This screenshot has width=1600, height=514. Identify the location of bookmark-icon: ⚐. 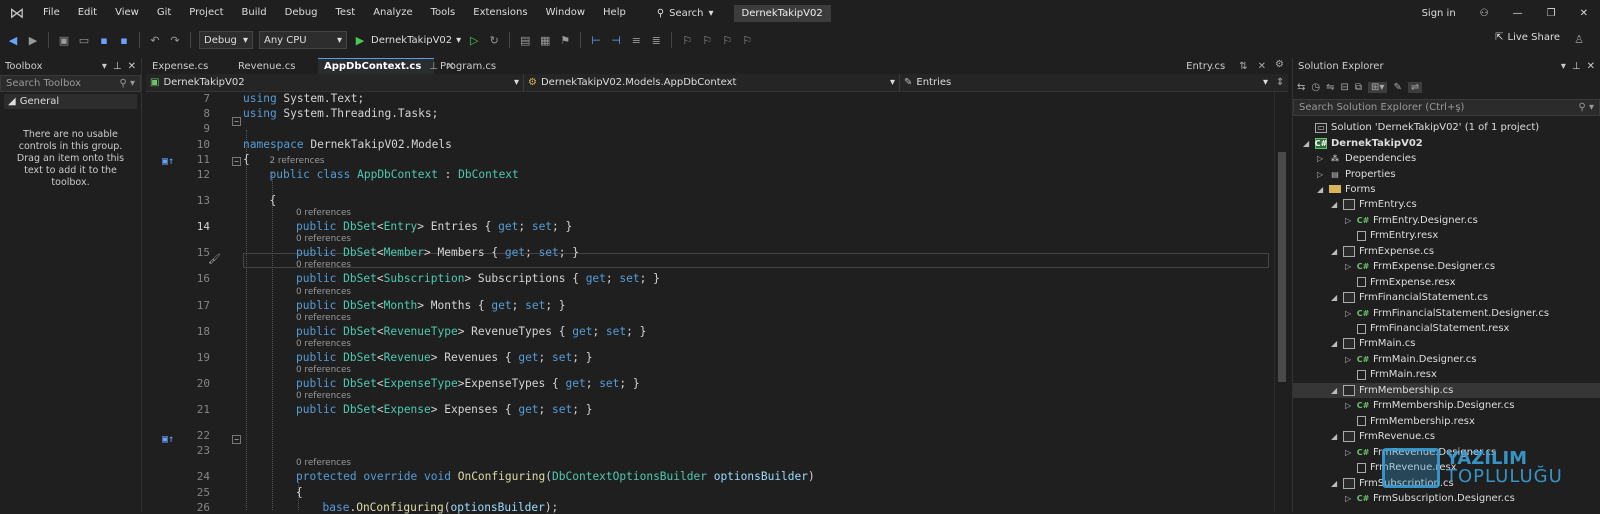
(687, 40).